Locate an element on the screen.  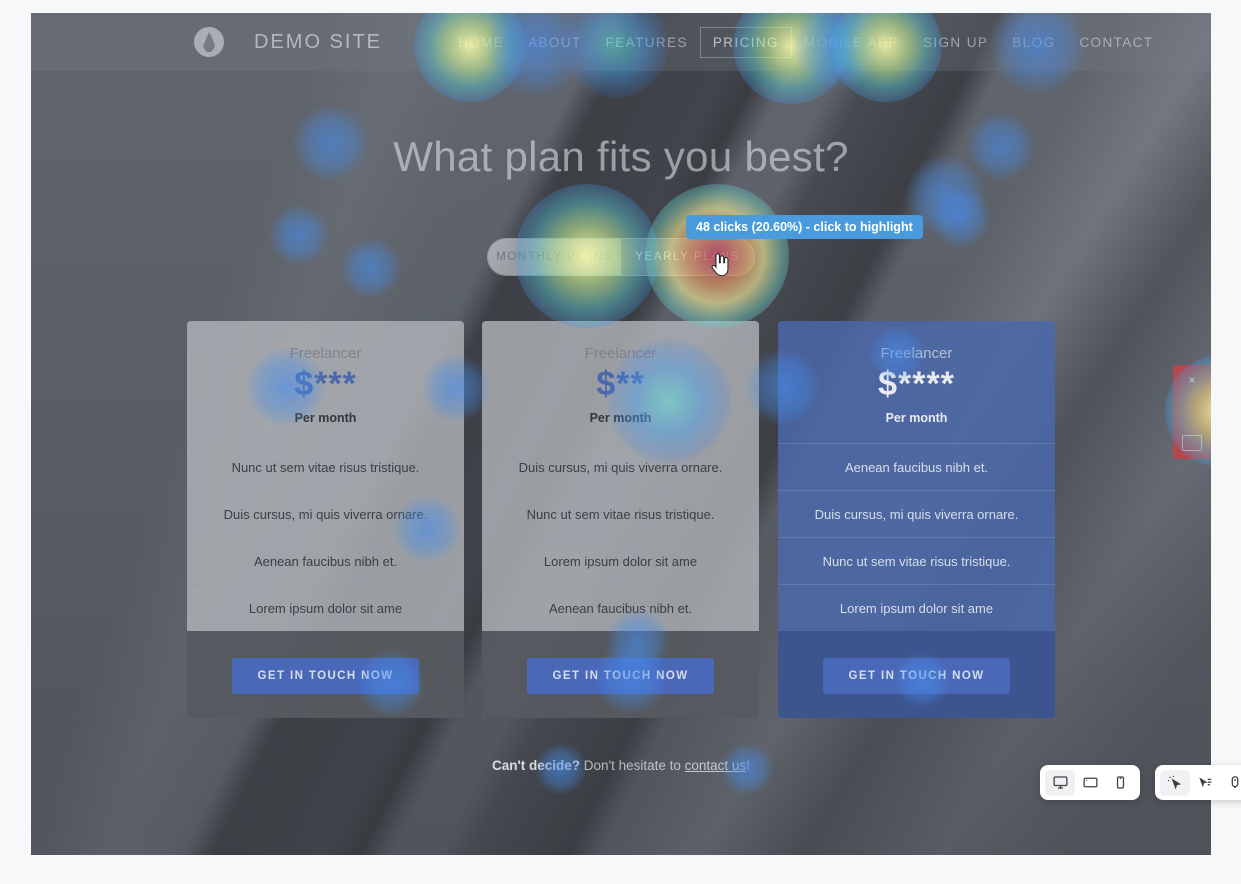
toggle-monthly-plans: MONTHLY PLANS is located at coordinates (554, 257).